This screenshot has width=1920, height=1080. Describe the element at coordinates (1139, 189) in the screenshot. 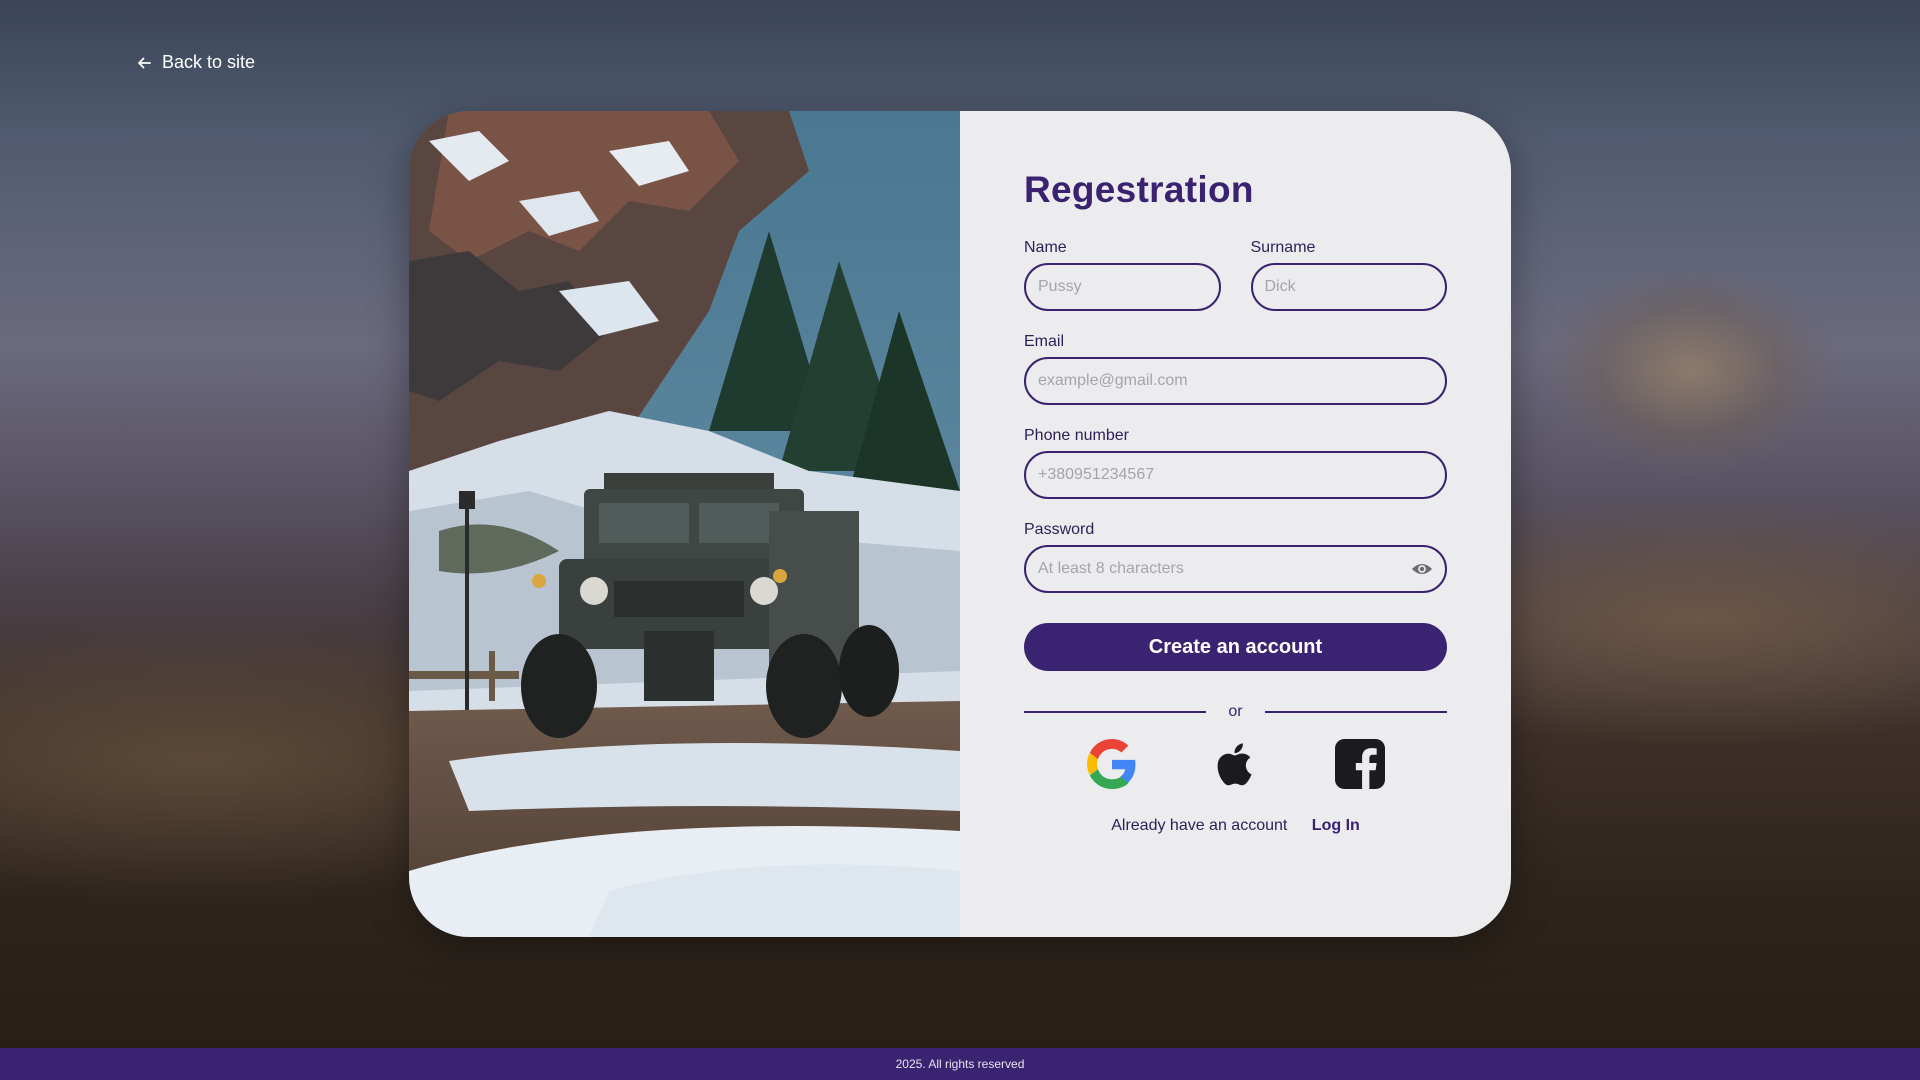

I see `page-title: Regestration` at that location.